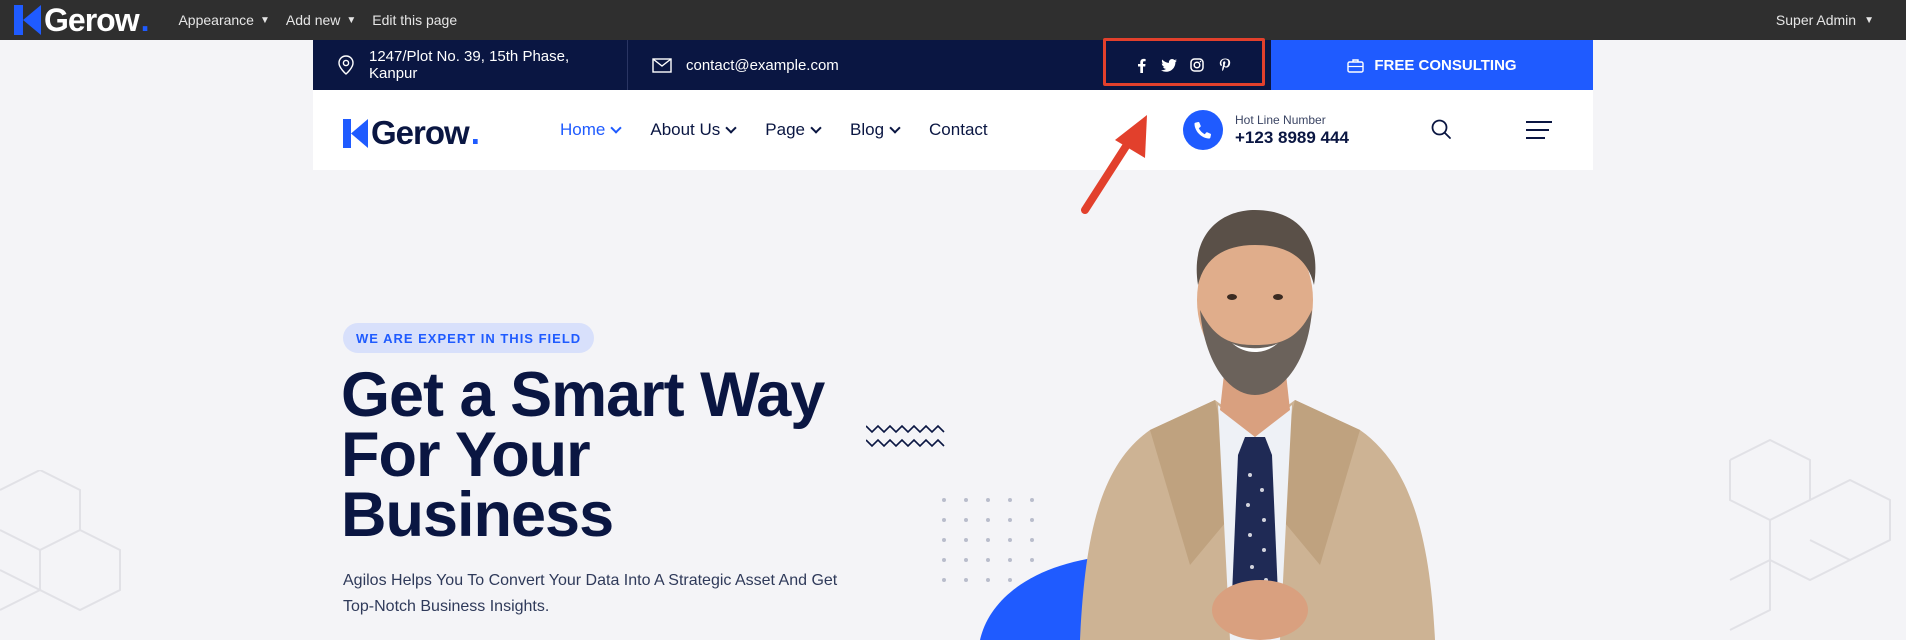  What do you see at coordinates (1280, 119) in the screenshot?
I see `hotline-label: Hot Line Number` at bounding box center [1280, 119].